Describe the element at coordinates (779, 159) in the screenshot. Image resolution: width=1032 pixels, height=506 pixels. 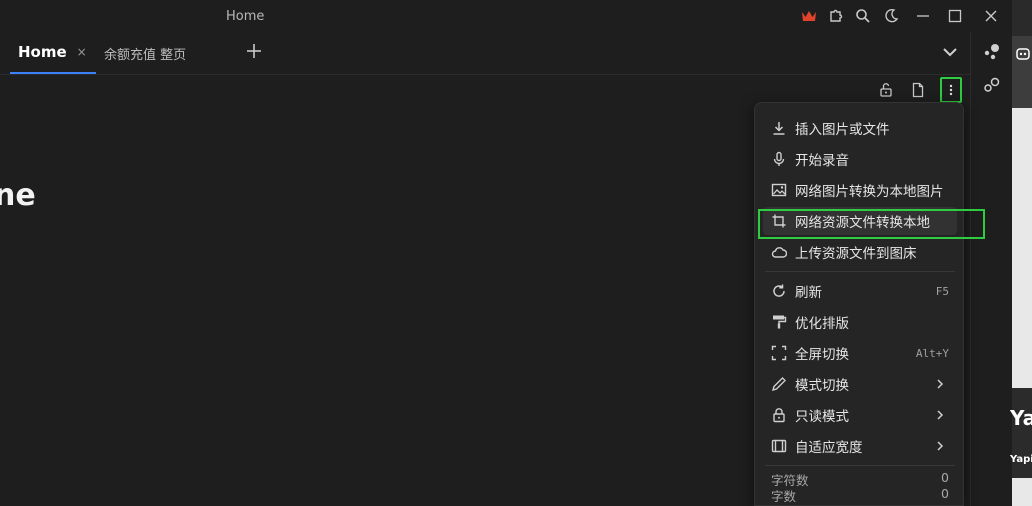
I see `microphone-icon` at that location.